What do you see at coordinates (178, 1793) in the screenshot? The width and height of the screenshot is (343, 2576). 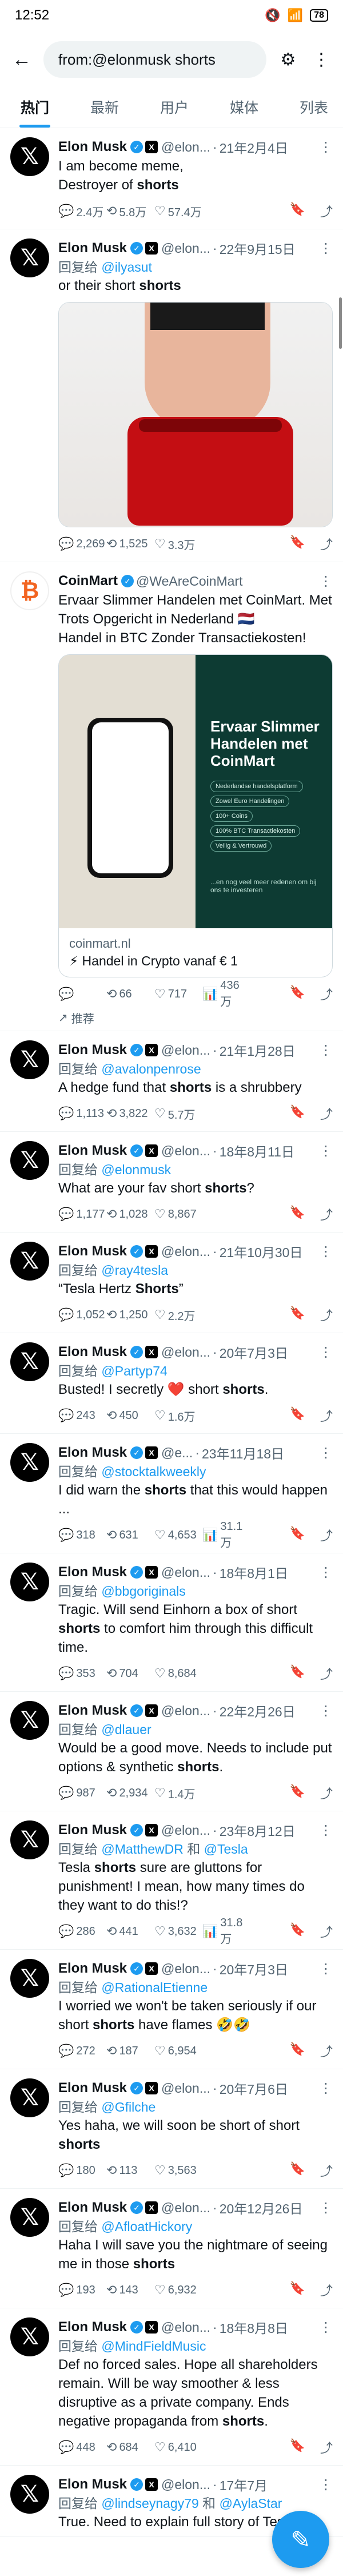 I see `metric-likes: ♡ 1.4万` at bounding box center [178, 1793].